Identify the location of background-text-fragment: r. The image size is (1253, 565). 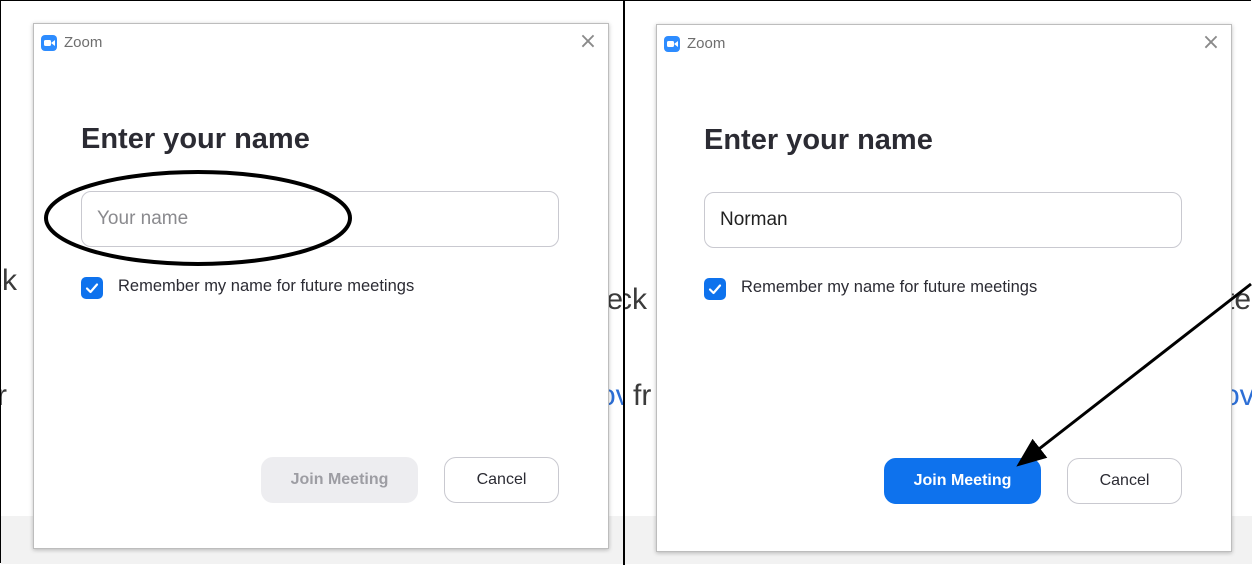
(4, 395).